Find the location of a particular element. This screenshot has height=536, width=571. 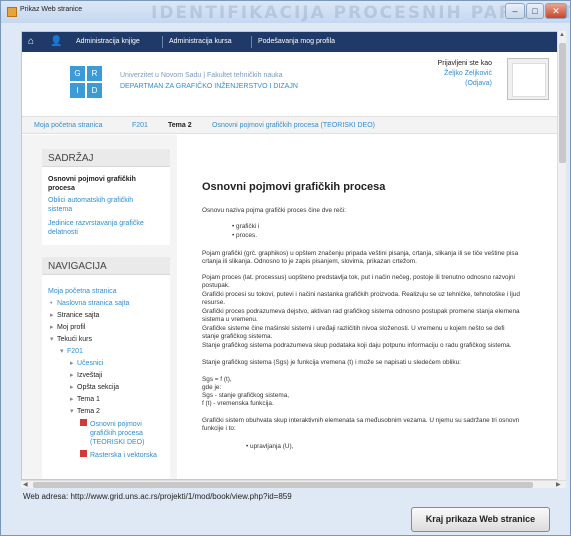

grid-logo: G R I D is located at coordinates (86, 82).